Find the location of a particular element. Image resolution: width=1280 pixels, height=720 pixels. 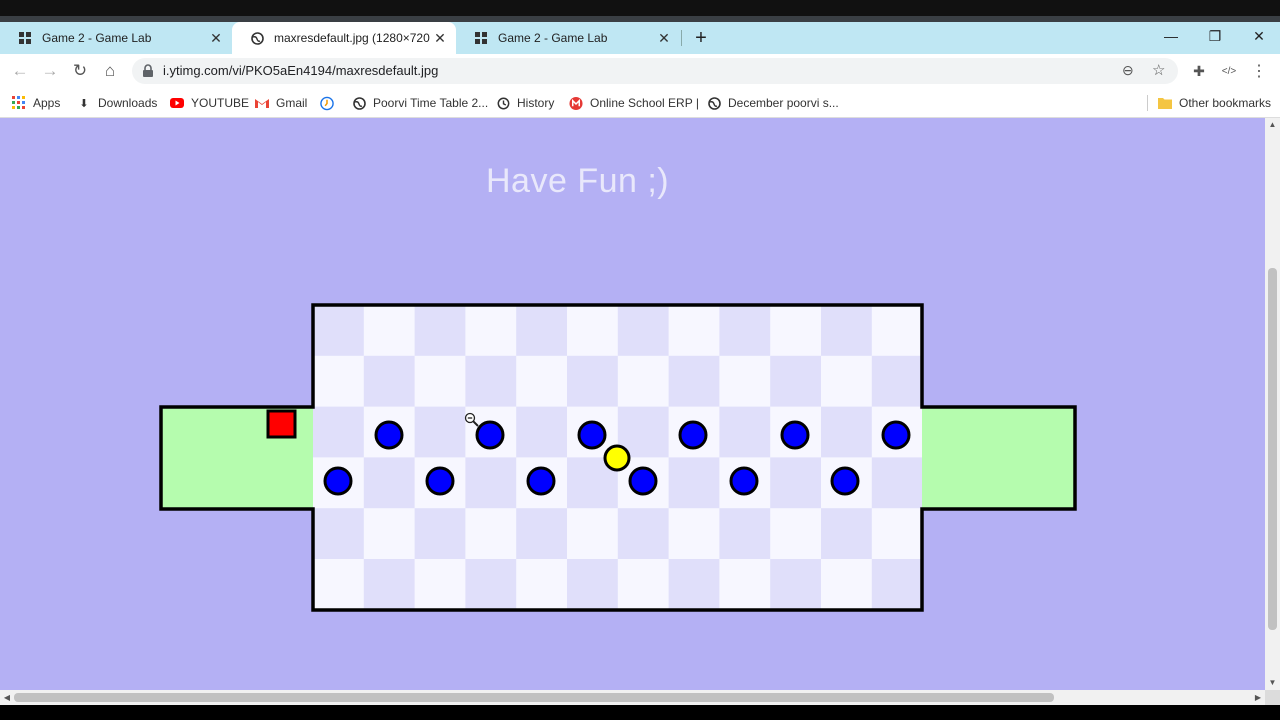

bookmarks-divider is located at coordinates (1147, 103).